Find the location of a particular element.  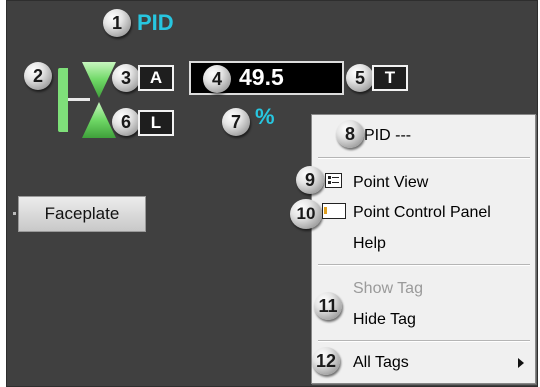

submenu-arrow-icon is located at coordinates (521, 363).